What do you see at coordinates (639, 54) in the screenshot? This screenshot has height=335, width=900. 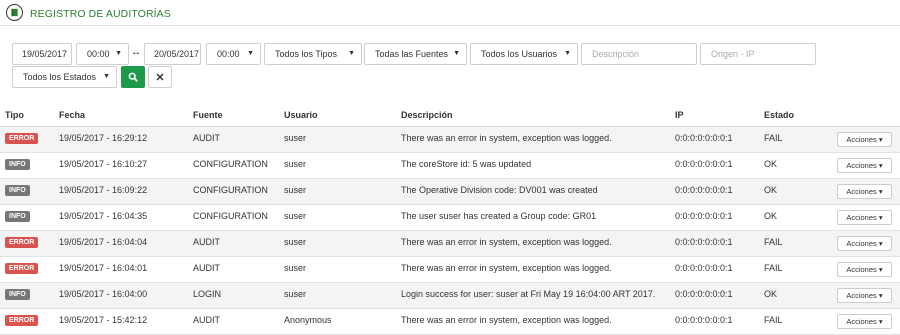 I see `descripcion-input: Descripción` at bounding box center [639, 54].